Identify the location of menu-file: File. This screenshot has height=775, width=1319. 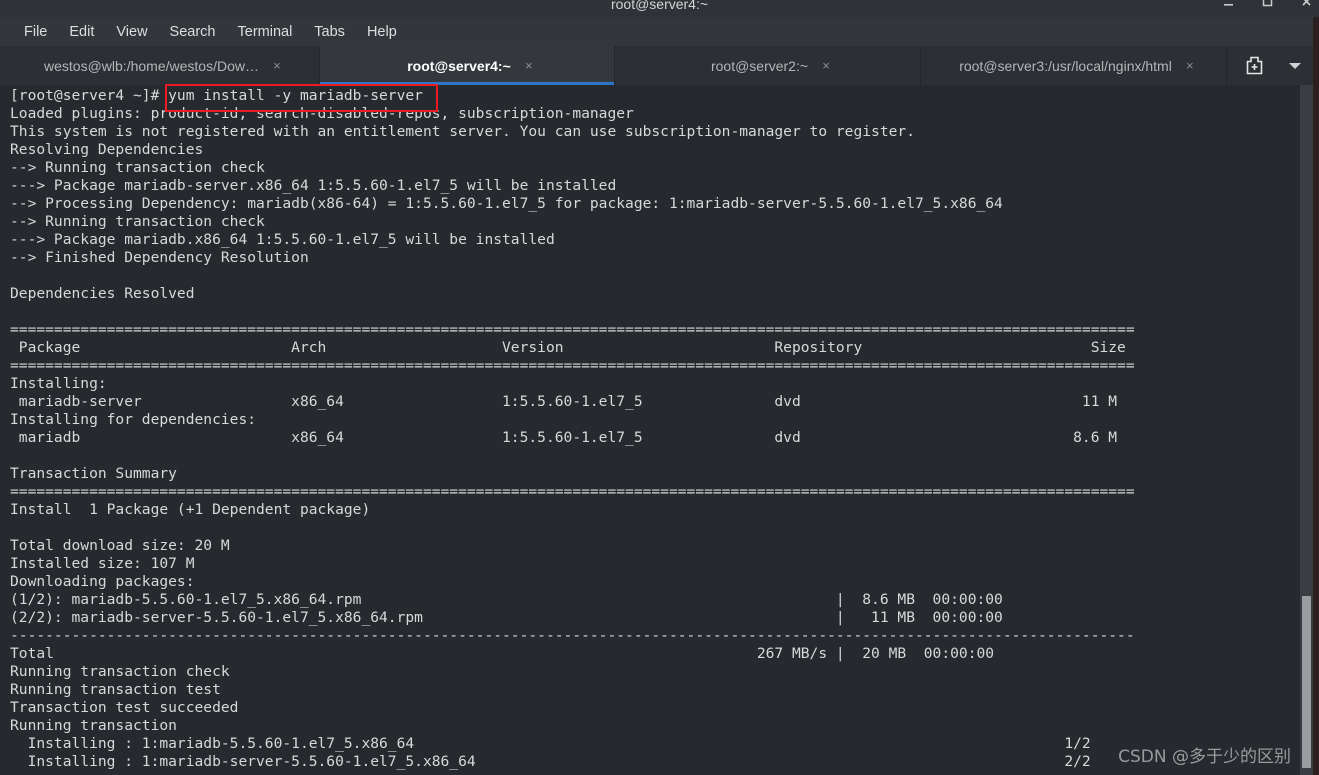
(35, 32).